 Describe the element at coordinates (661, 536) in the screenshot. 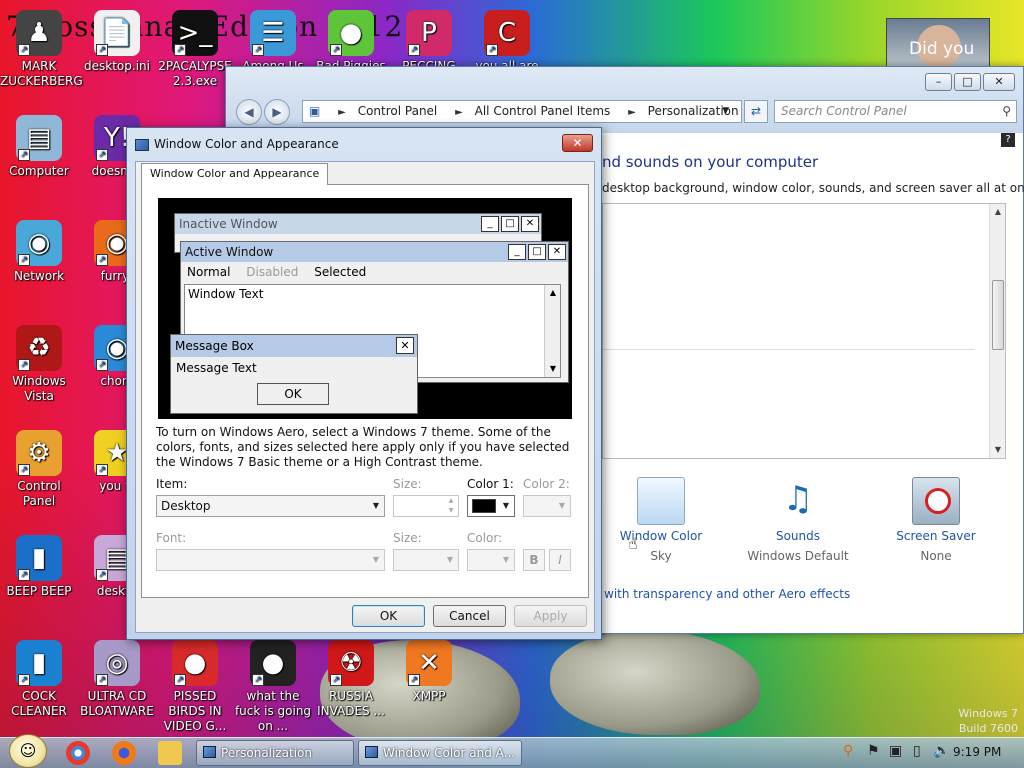

I see `window-color-link: Window Color` at that location.